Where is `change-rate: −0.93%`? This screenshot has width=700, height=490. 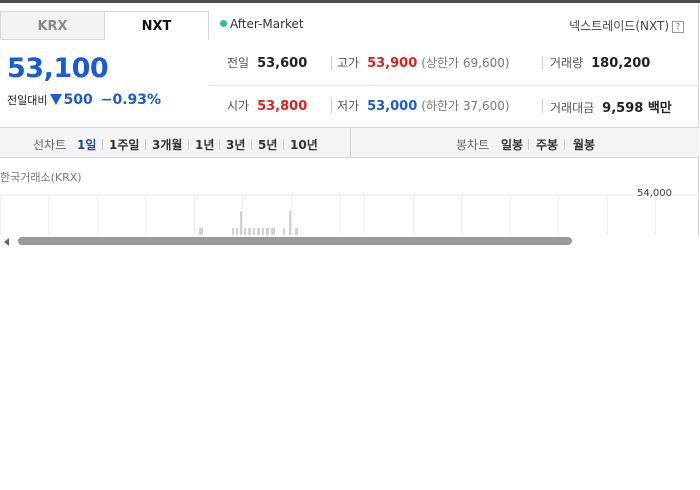 change-rate: −0.93% is located at coordinates (131, 100).